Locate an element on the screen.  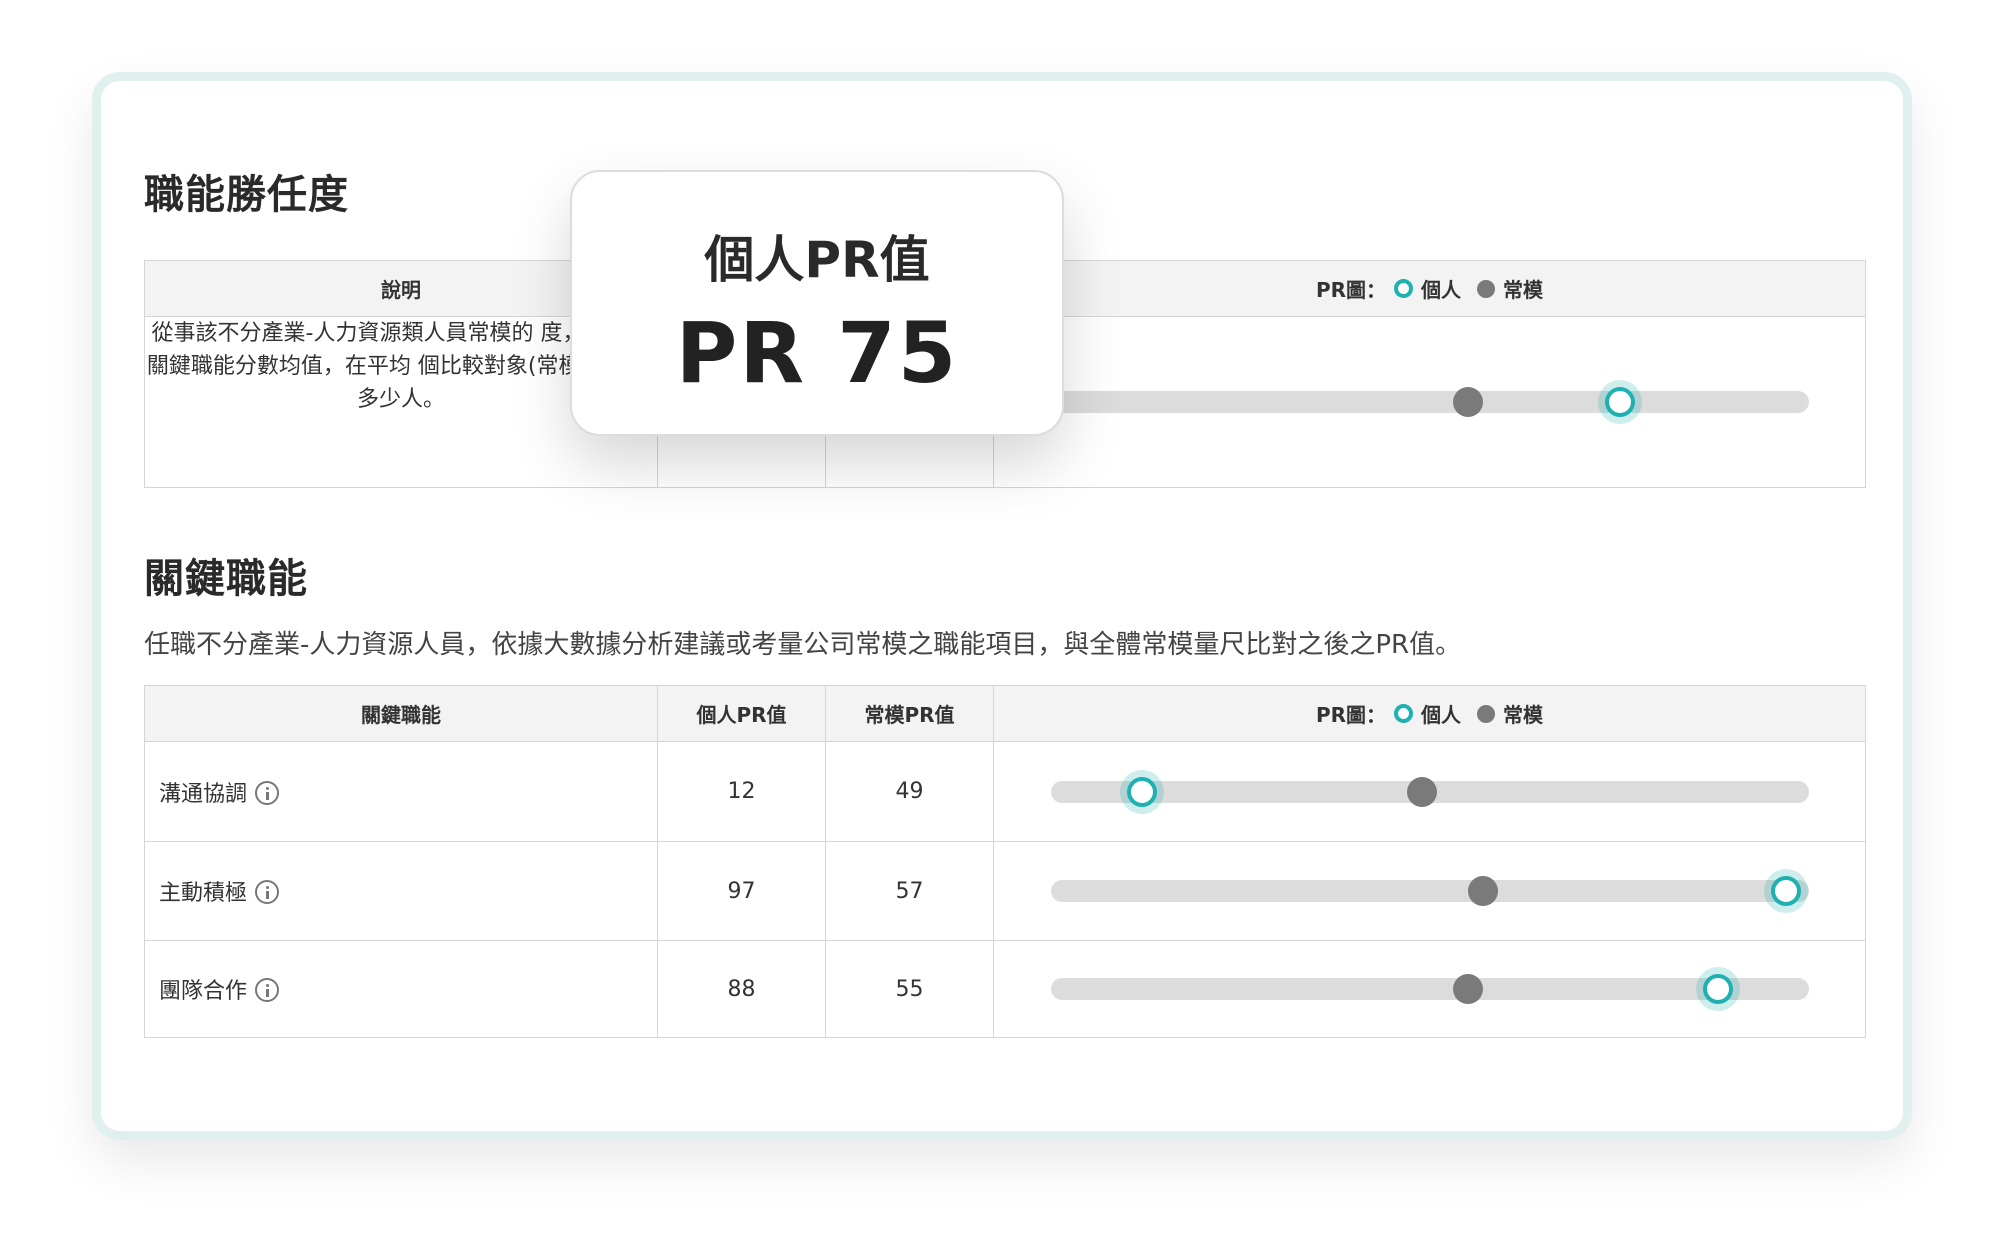
individual-pr-value: 88 is located at coordinates (741, 989).